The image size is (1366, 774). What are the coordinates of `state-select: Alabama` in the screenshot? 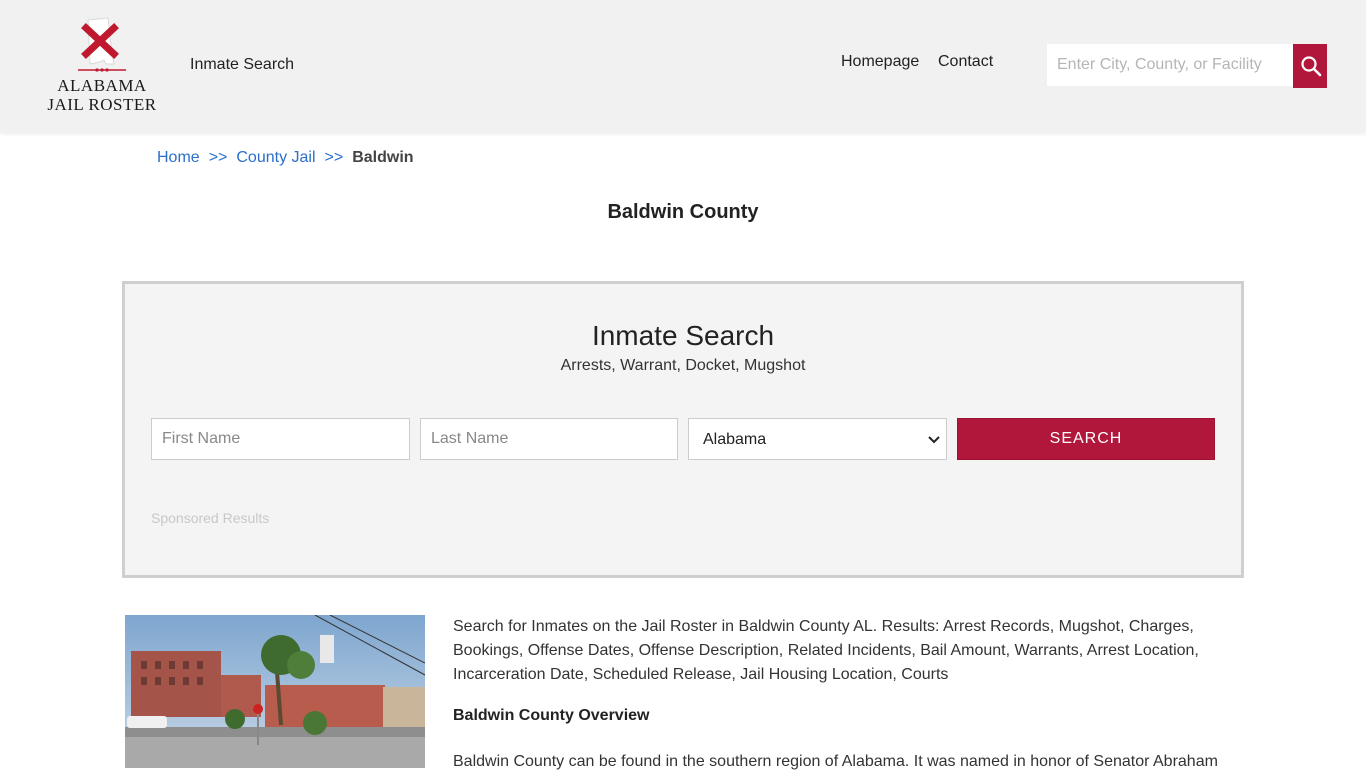 It's located at (817, 439).